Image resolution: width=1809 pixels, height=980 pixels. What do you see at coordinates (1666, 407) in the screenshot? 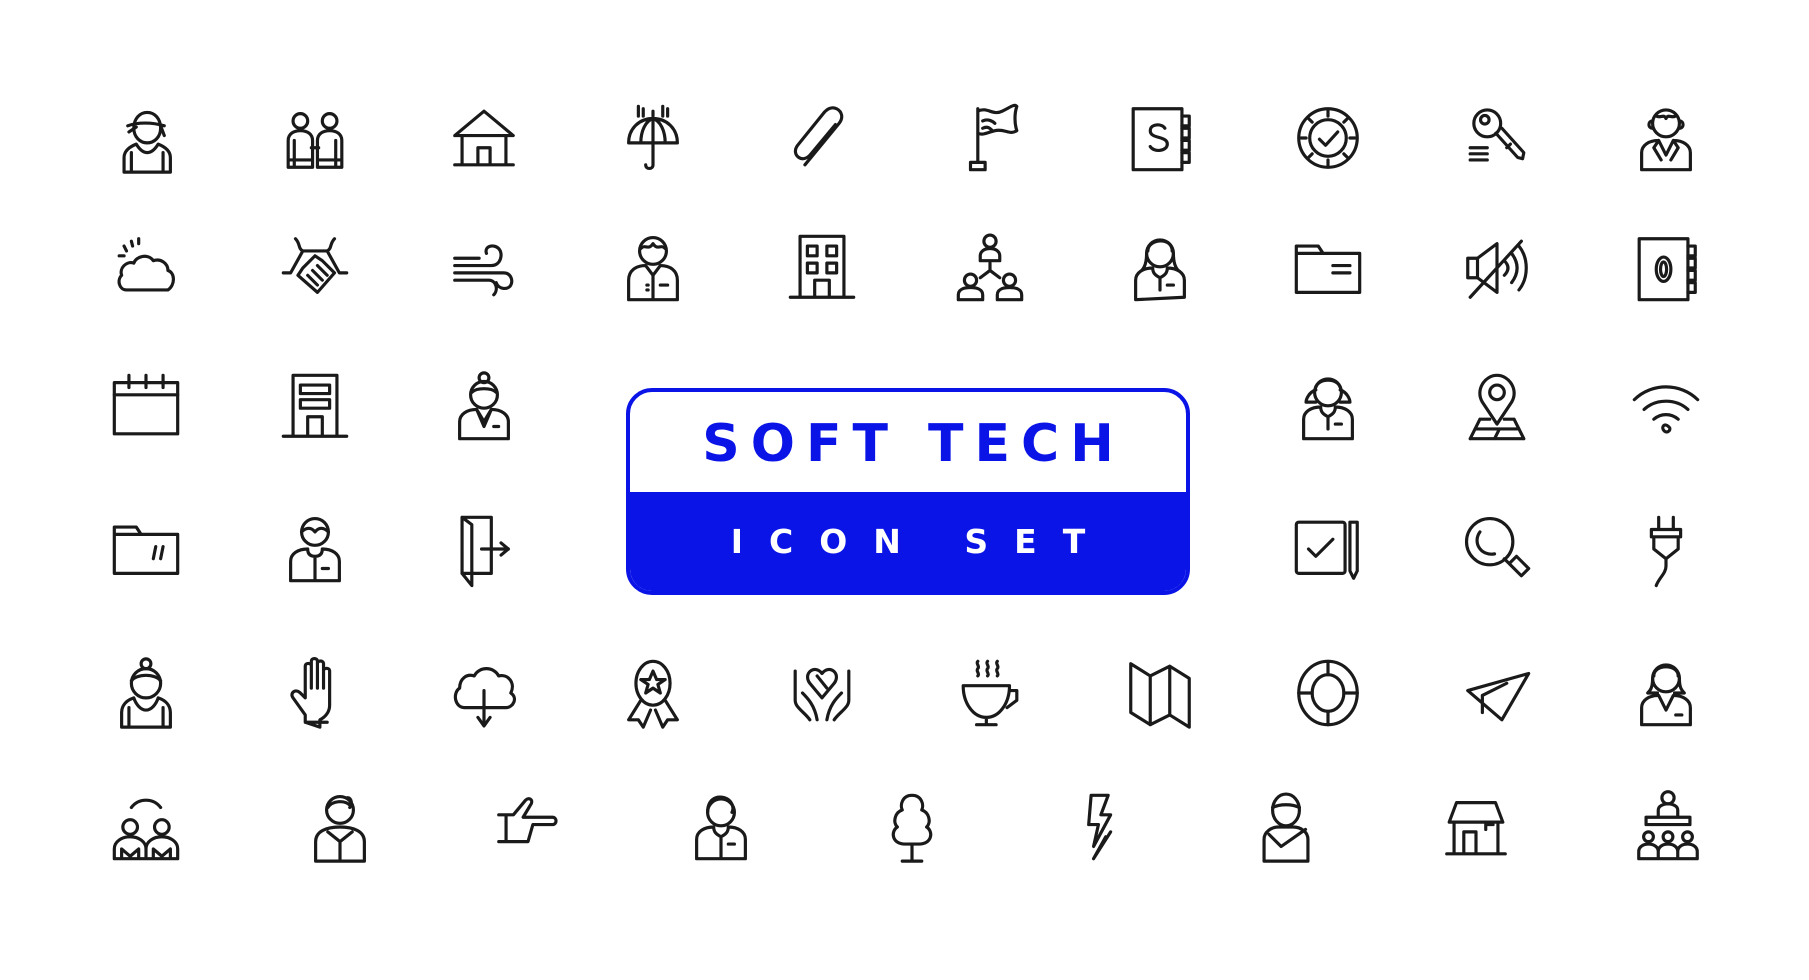
I see `wifi-icon` at bounding box center [1666, 407].